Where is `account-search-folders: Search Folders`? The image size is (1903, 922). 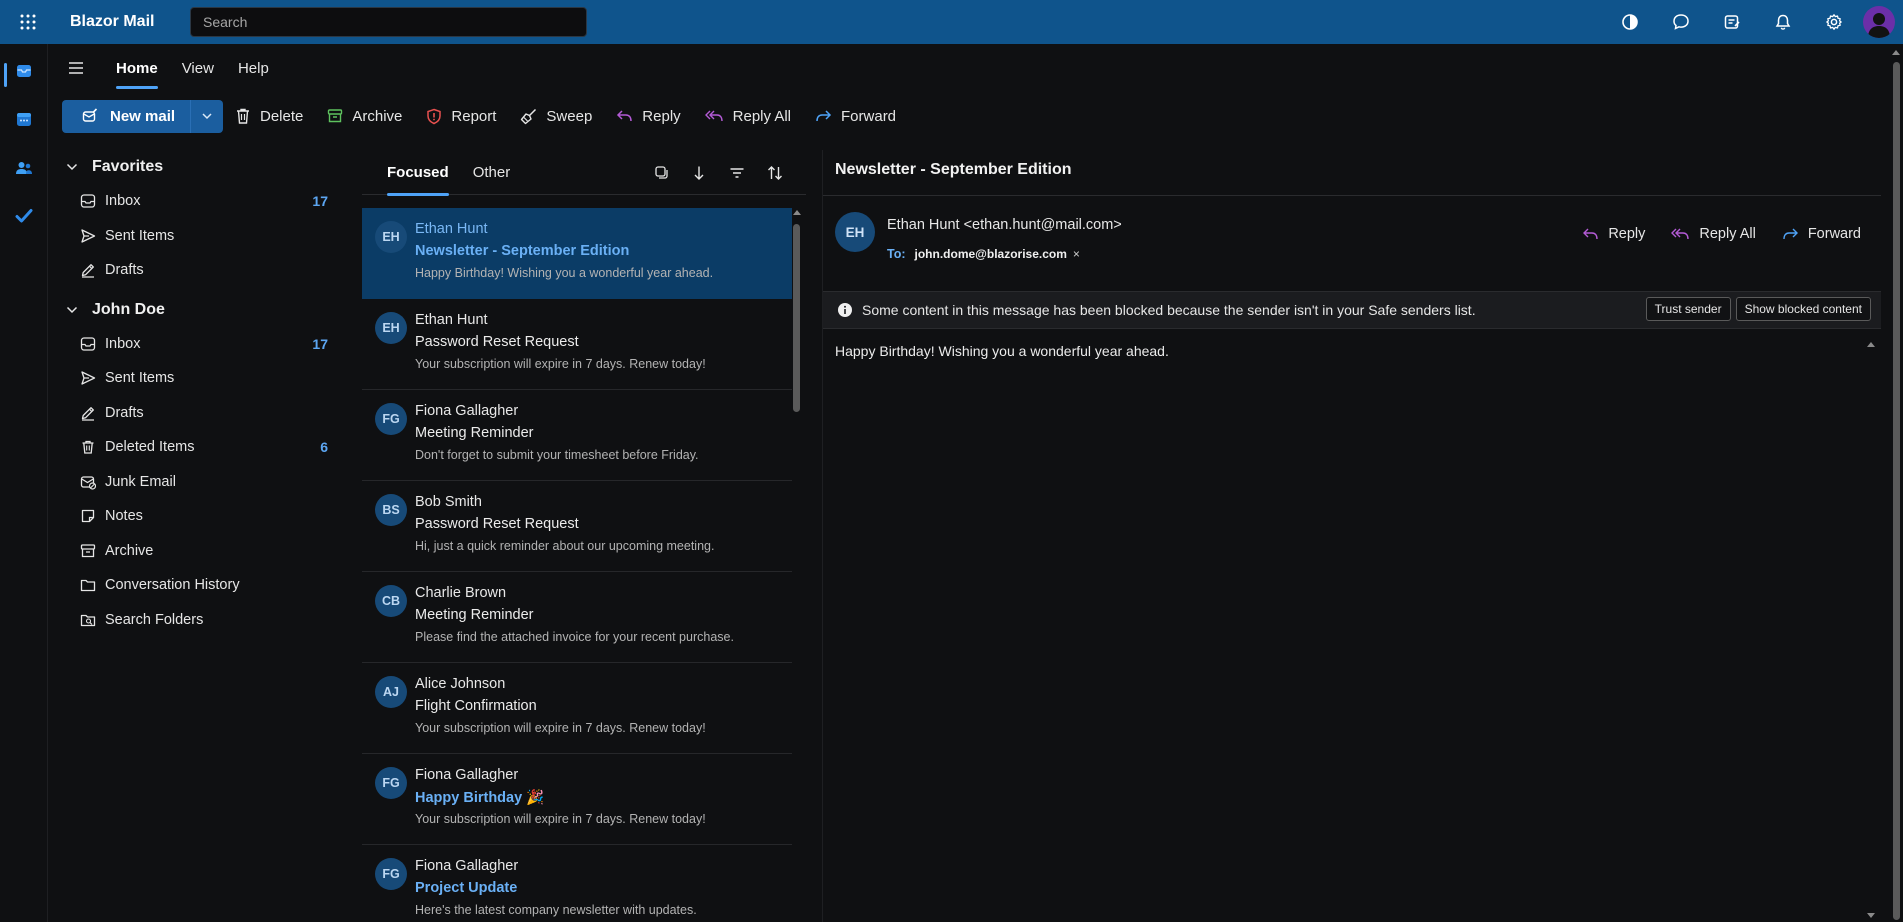
account-search-folders: Search Folders is located at coordinates (198, 620).